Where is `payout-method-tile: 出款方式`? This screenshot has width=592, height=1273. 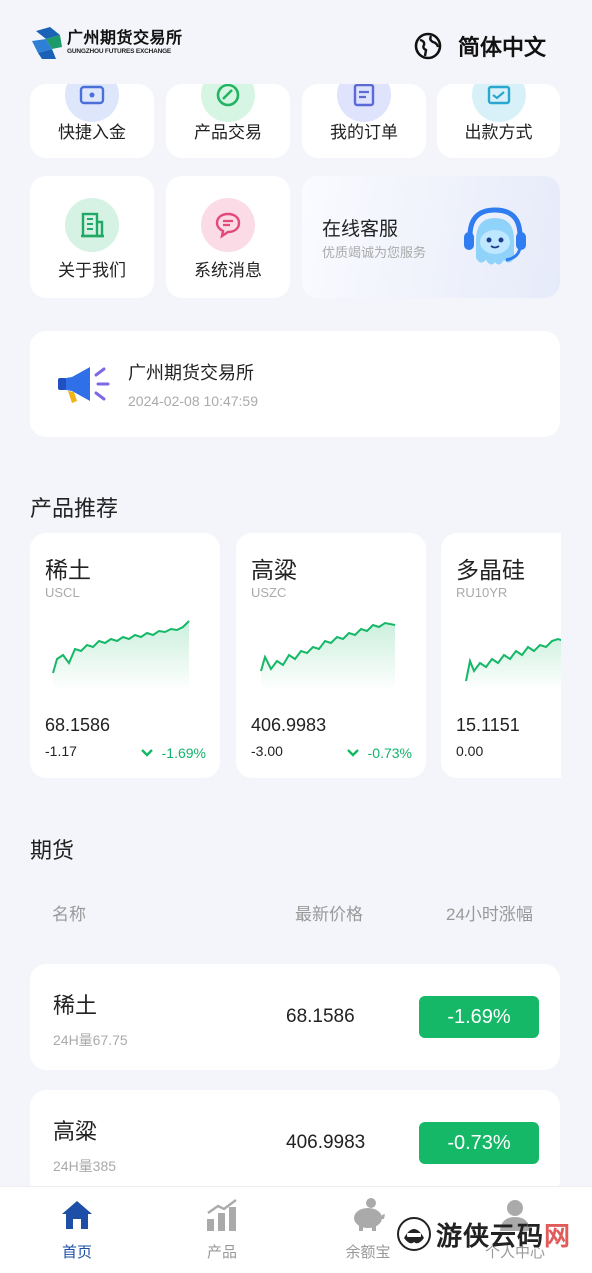 payout-method-tile: 出款方式 is located at coordinates (498, 113).